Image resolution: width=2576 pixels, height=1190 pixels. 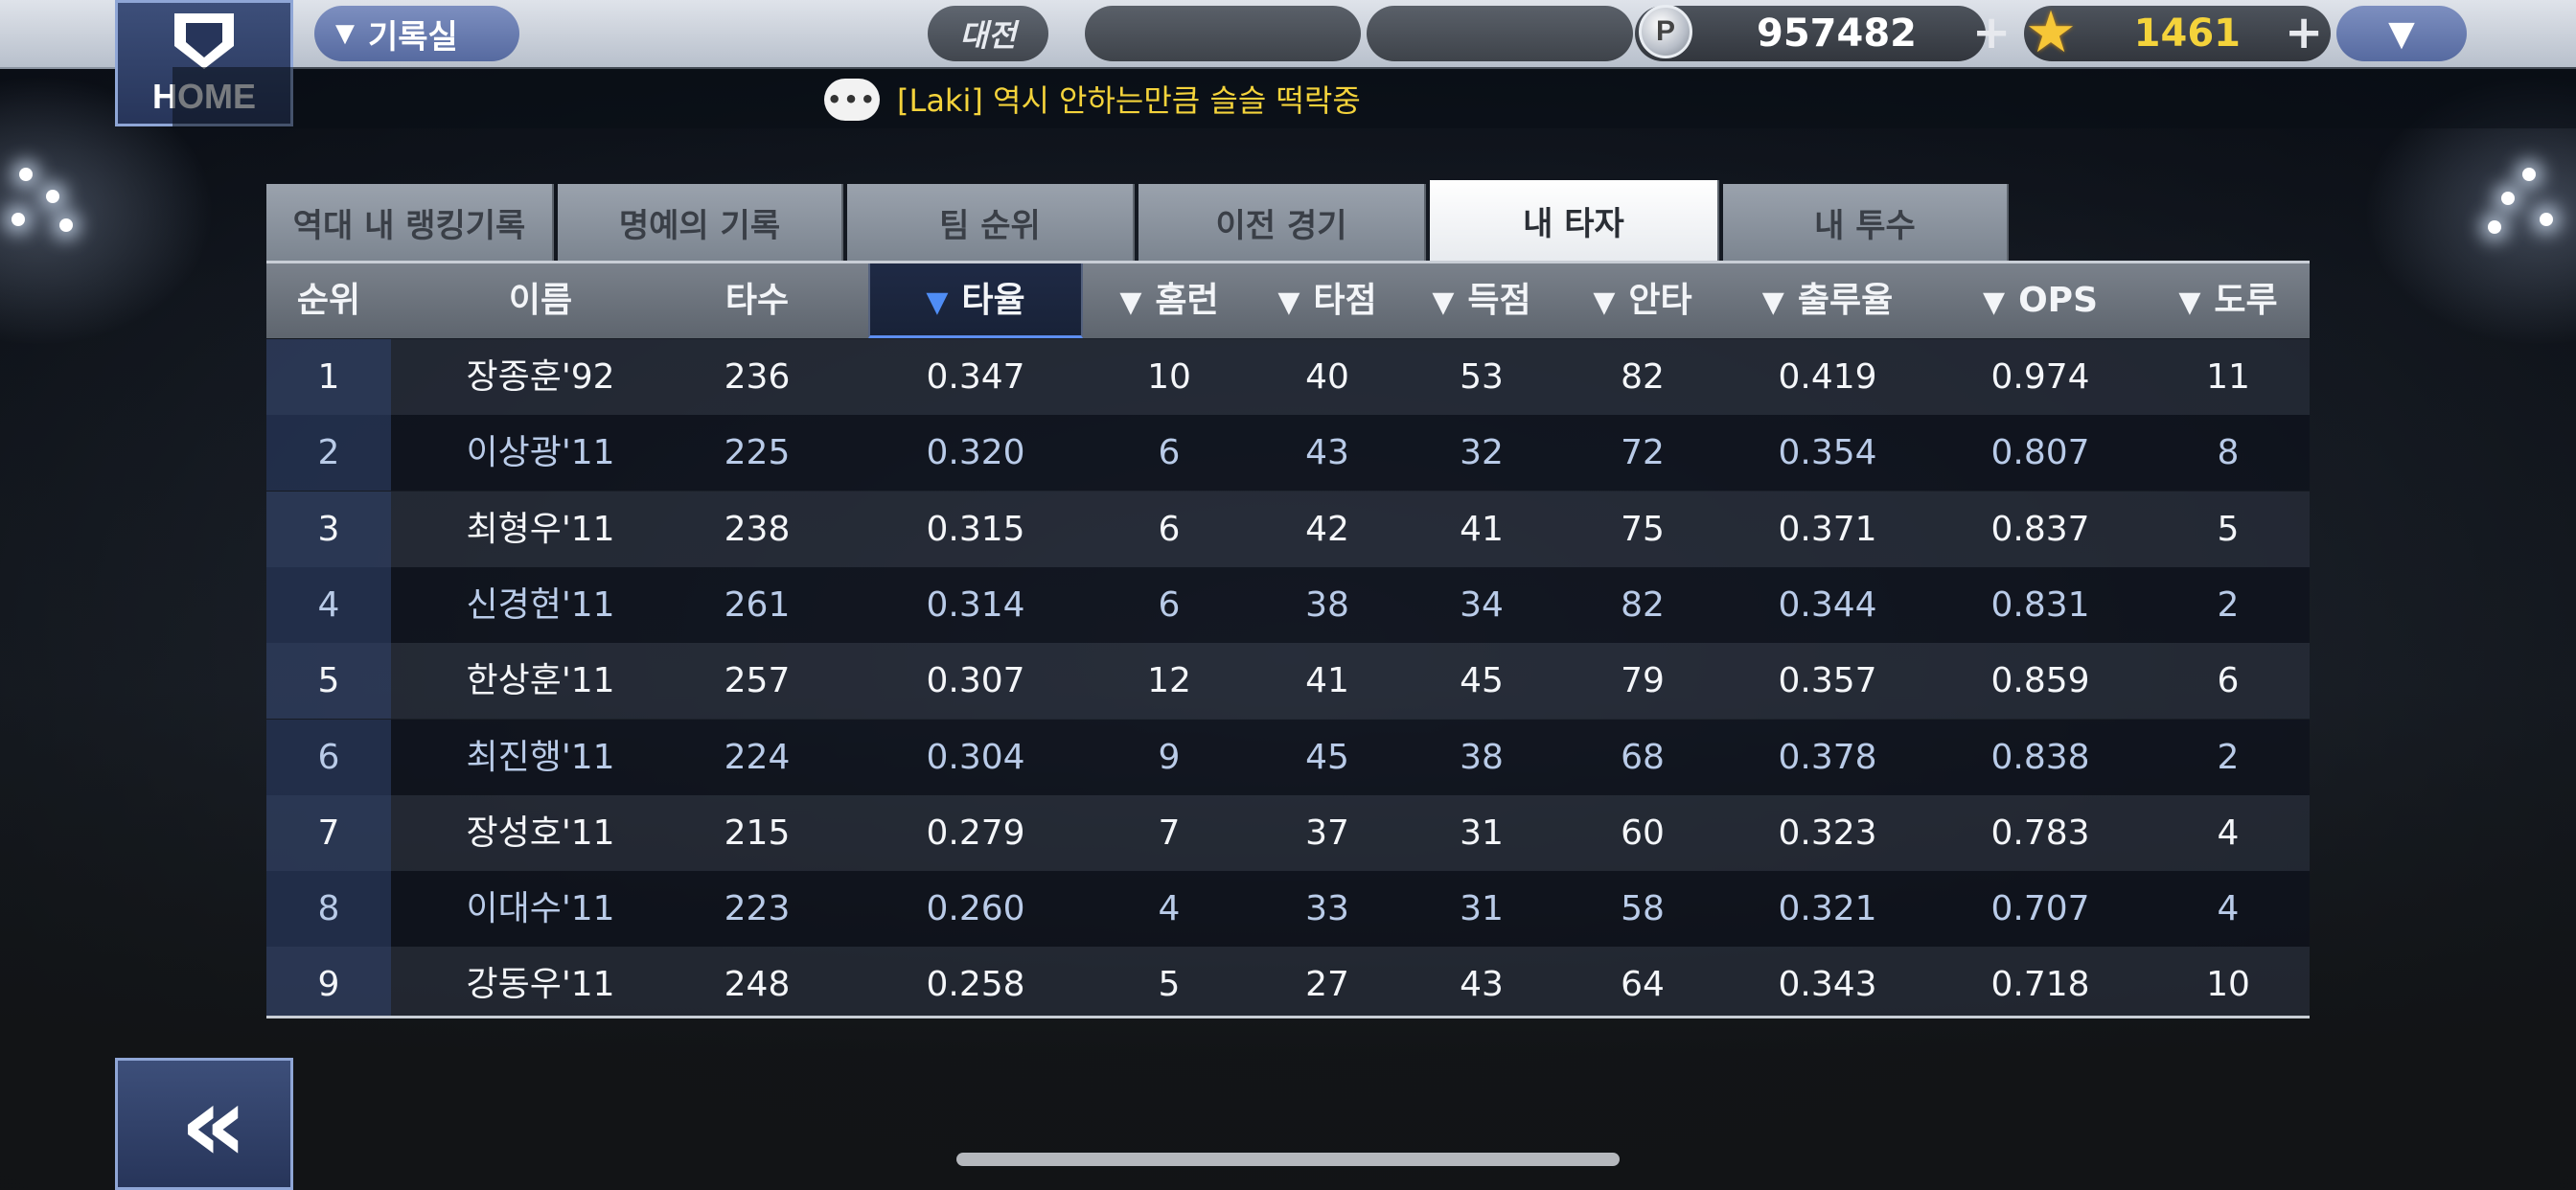 I want to click on cell-obp: 0.419, so click(x=1828, y=377).